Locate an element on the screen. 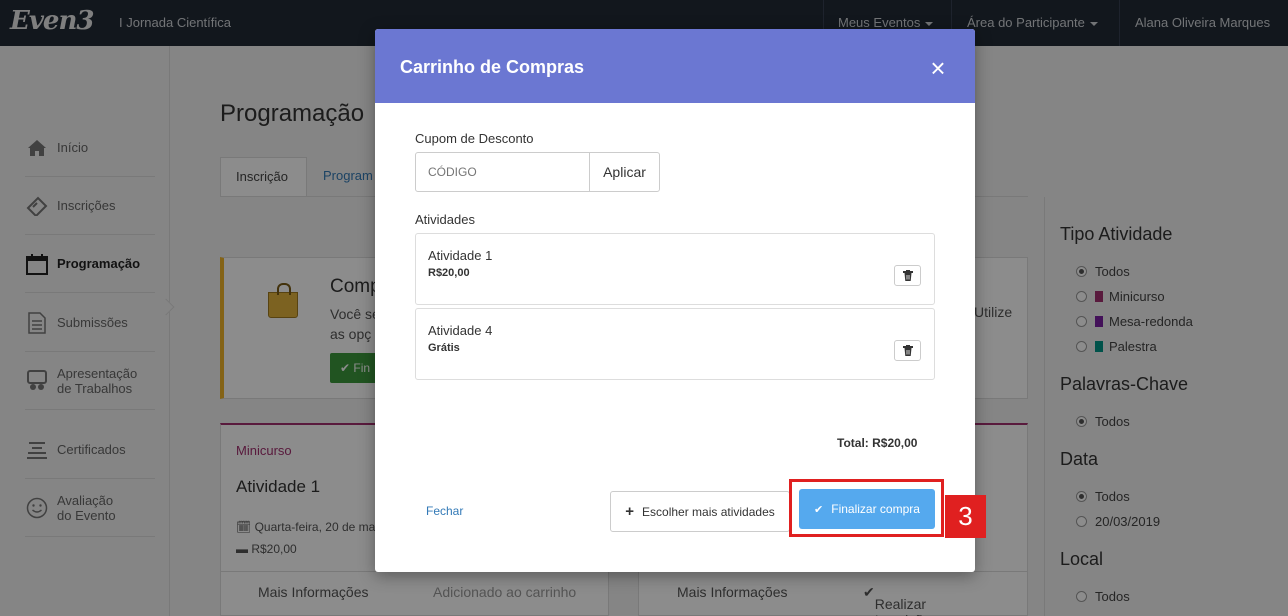 Image resolution: width=1288 pixels, height=616 pixels. cart-item-price: R$20,00 is located at coordinates (449, 273).